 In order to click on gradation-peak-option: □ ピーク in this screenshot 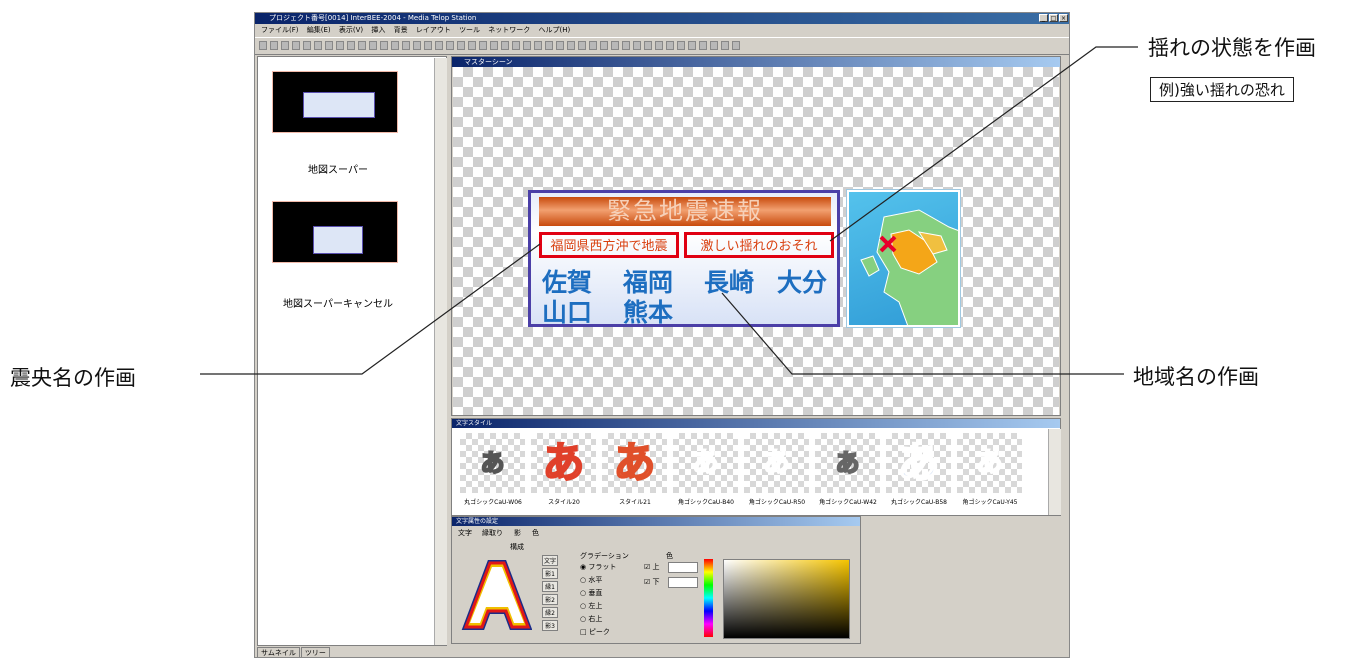, I will do `click(595, 632)`.